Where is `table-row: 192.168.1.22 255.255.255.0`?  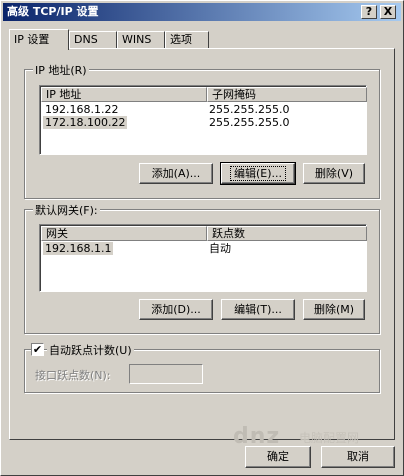 table-row: 192.168.1.22 255.255.255.0 is located at coordinates (203, 109).